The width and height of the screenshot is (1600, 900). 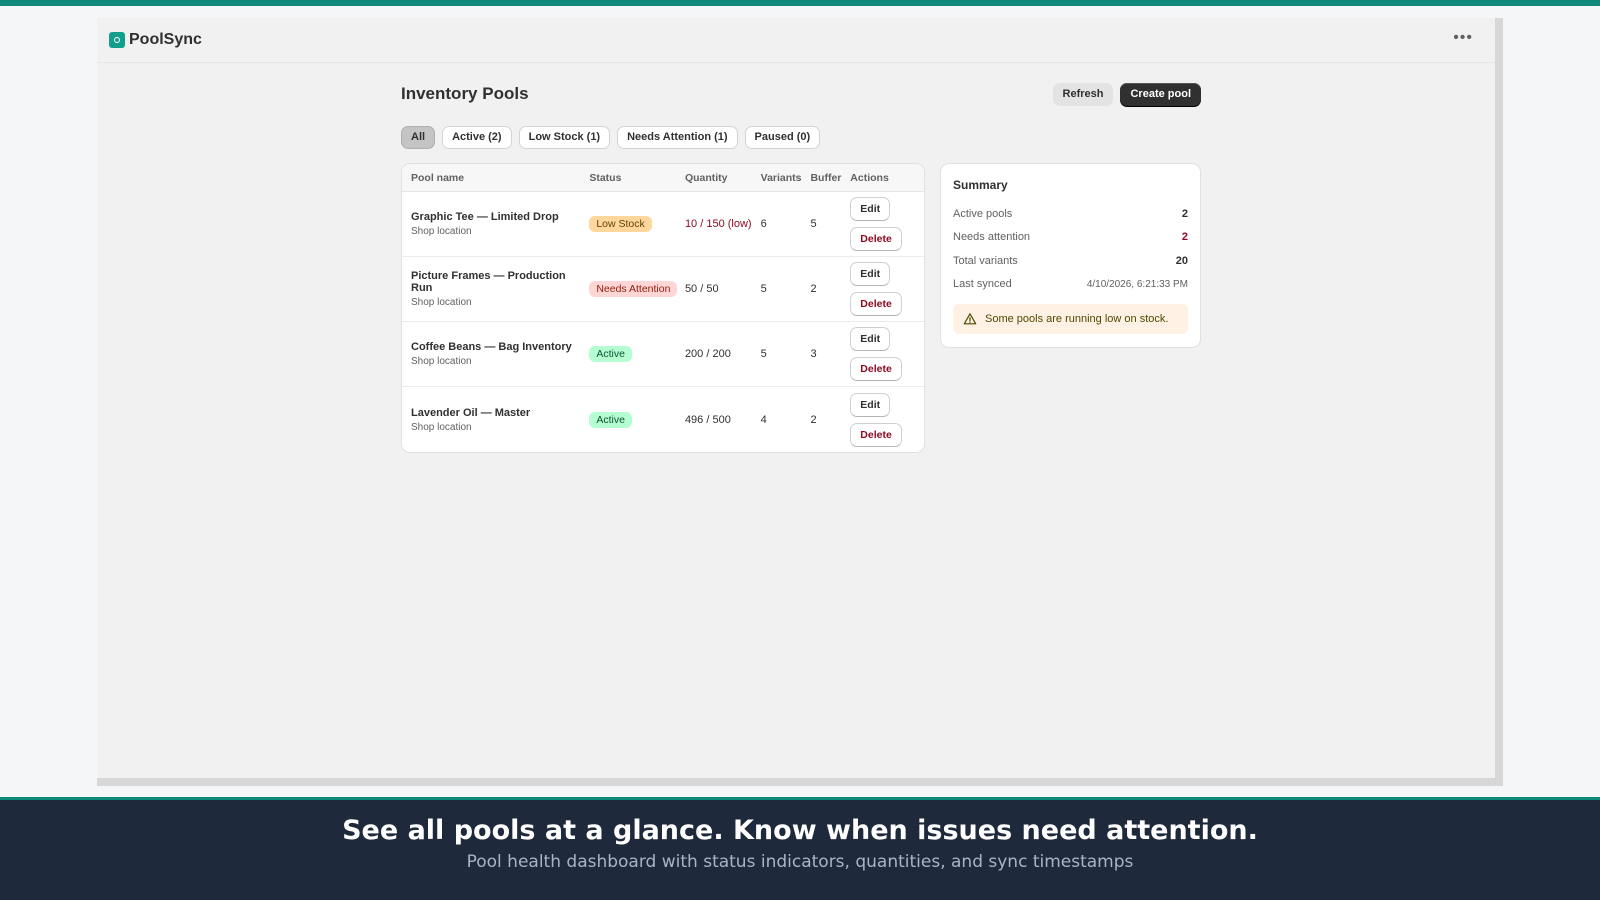 What do you see at coordinates (485, 217) in the screenshot?
I see `pool-name: Graphic Tee — Limited Drop` at bounding box center [485, 217].